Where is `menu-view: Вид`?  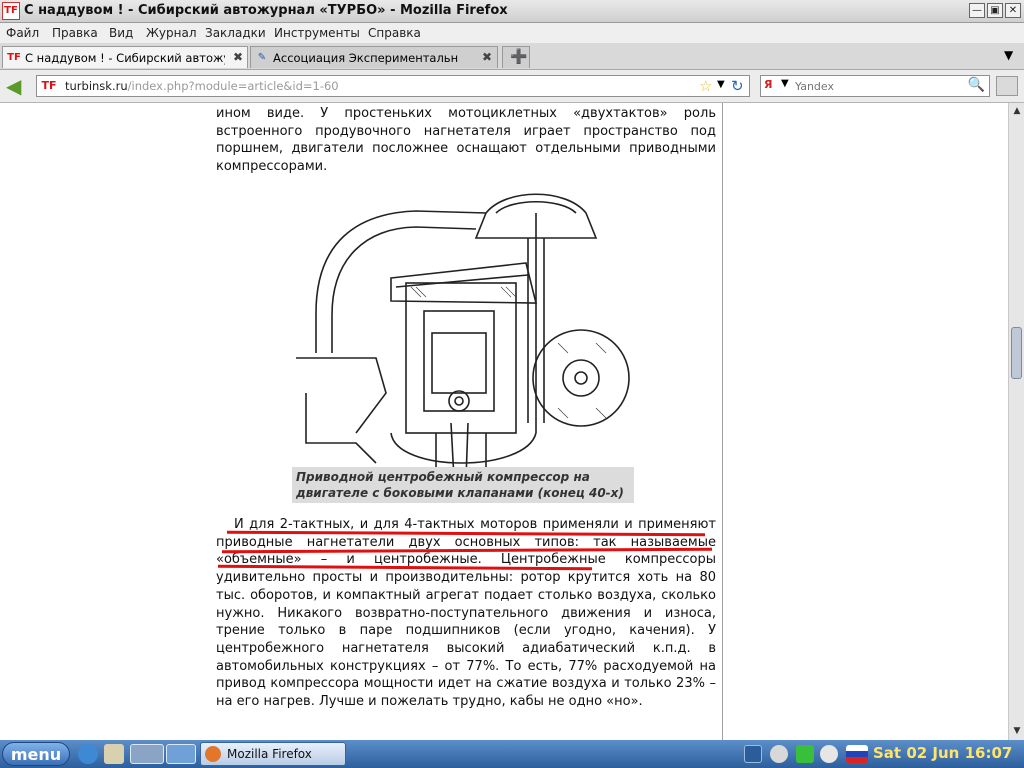 menu-view: Вид is located at coordinates (121, 33).